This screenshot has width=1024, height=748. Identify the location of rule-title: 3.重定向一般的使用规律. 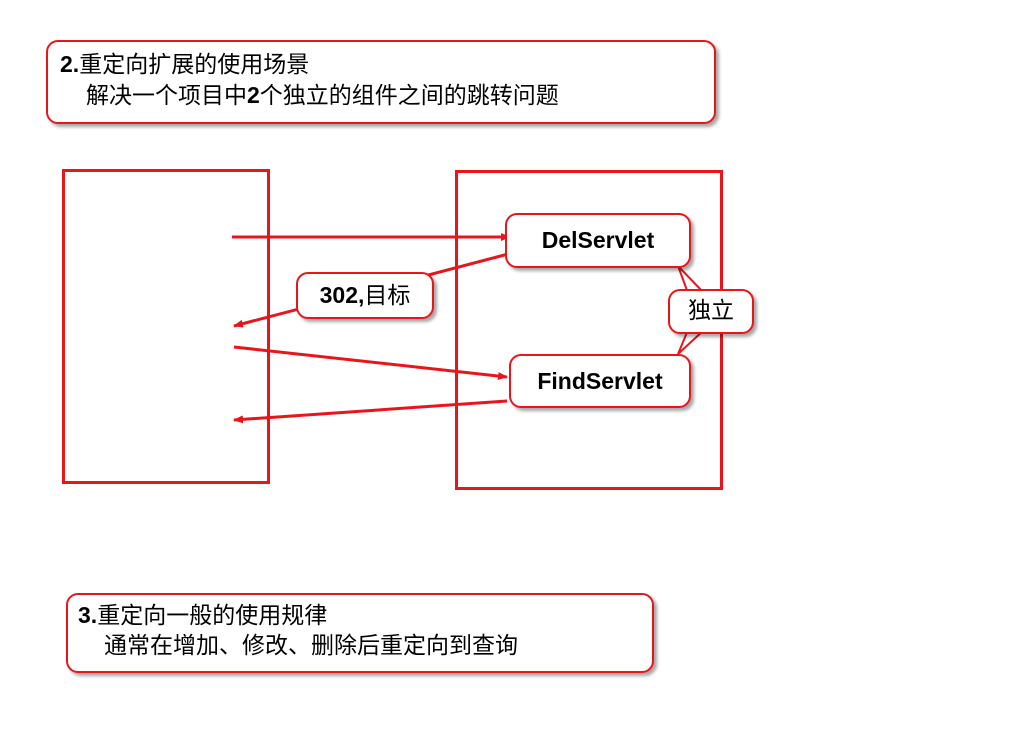
(365, 615).